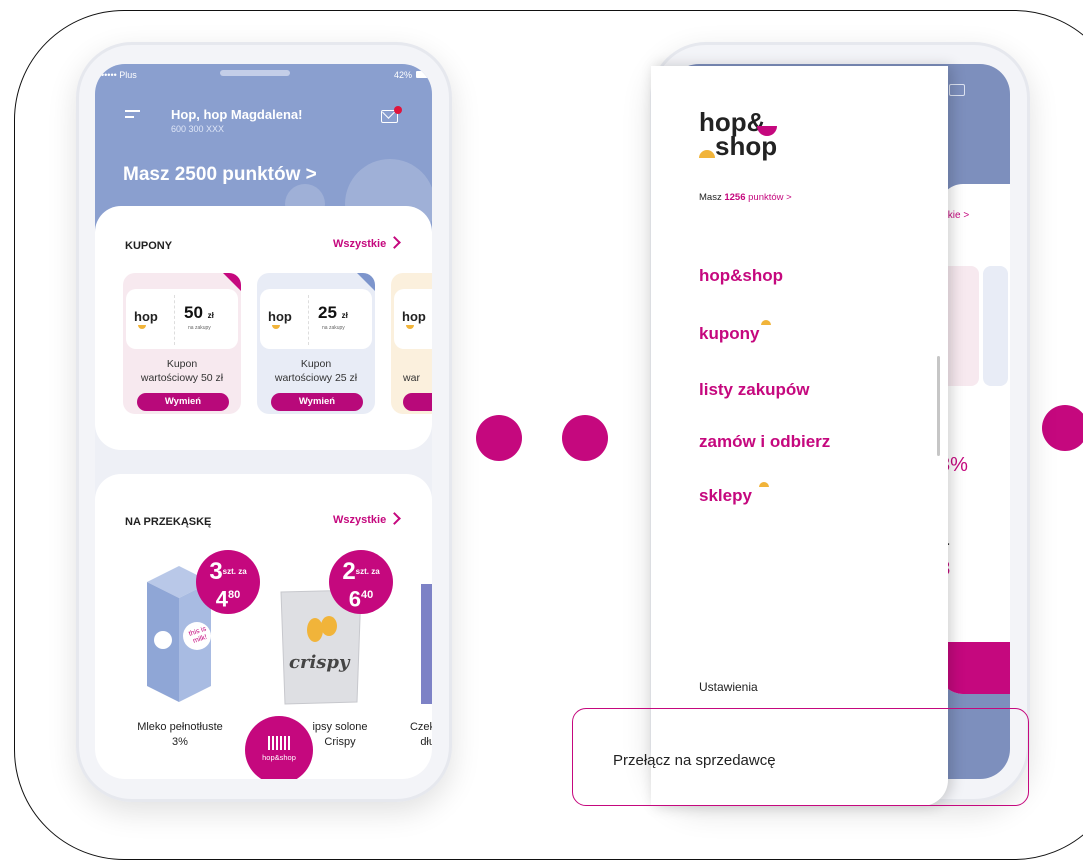  What do you see at coordinates (182, 371) in the screenshot?
I see `coupon-description: Kupon wartościowy 50 zł` at bounding box center [182, 371].